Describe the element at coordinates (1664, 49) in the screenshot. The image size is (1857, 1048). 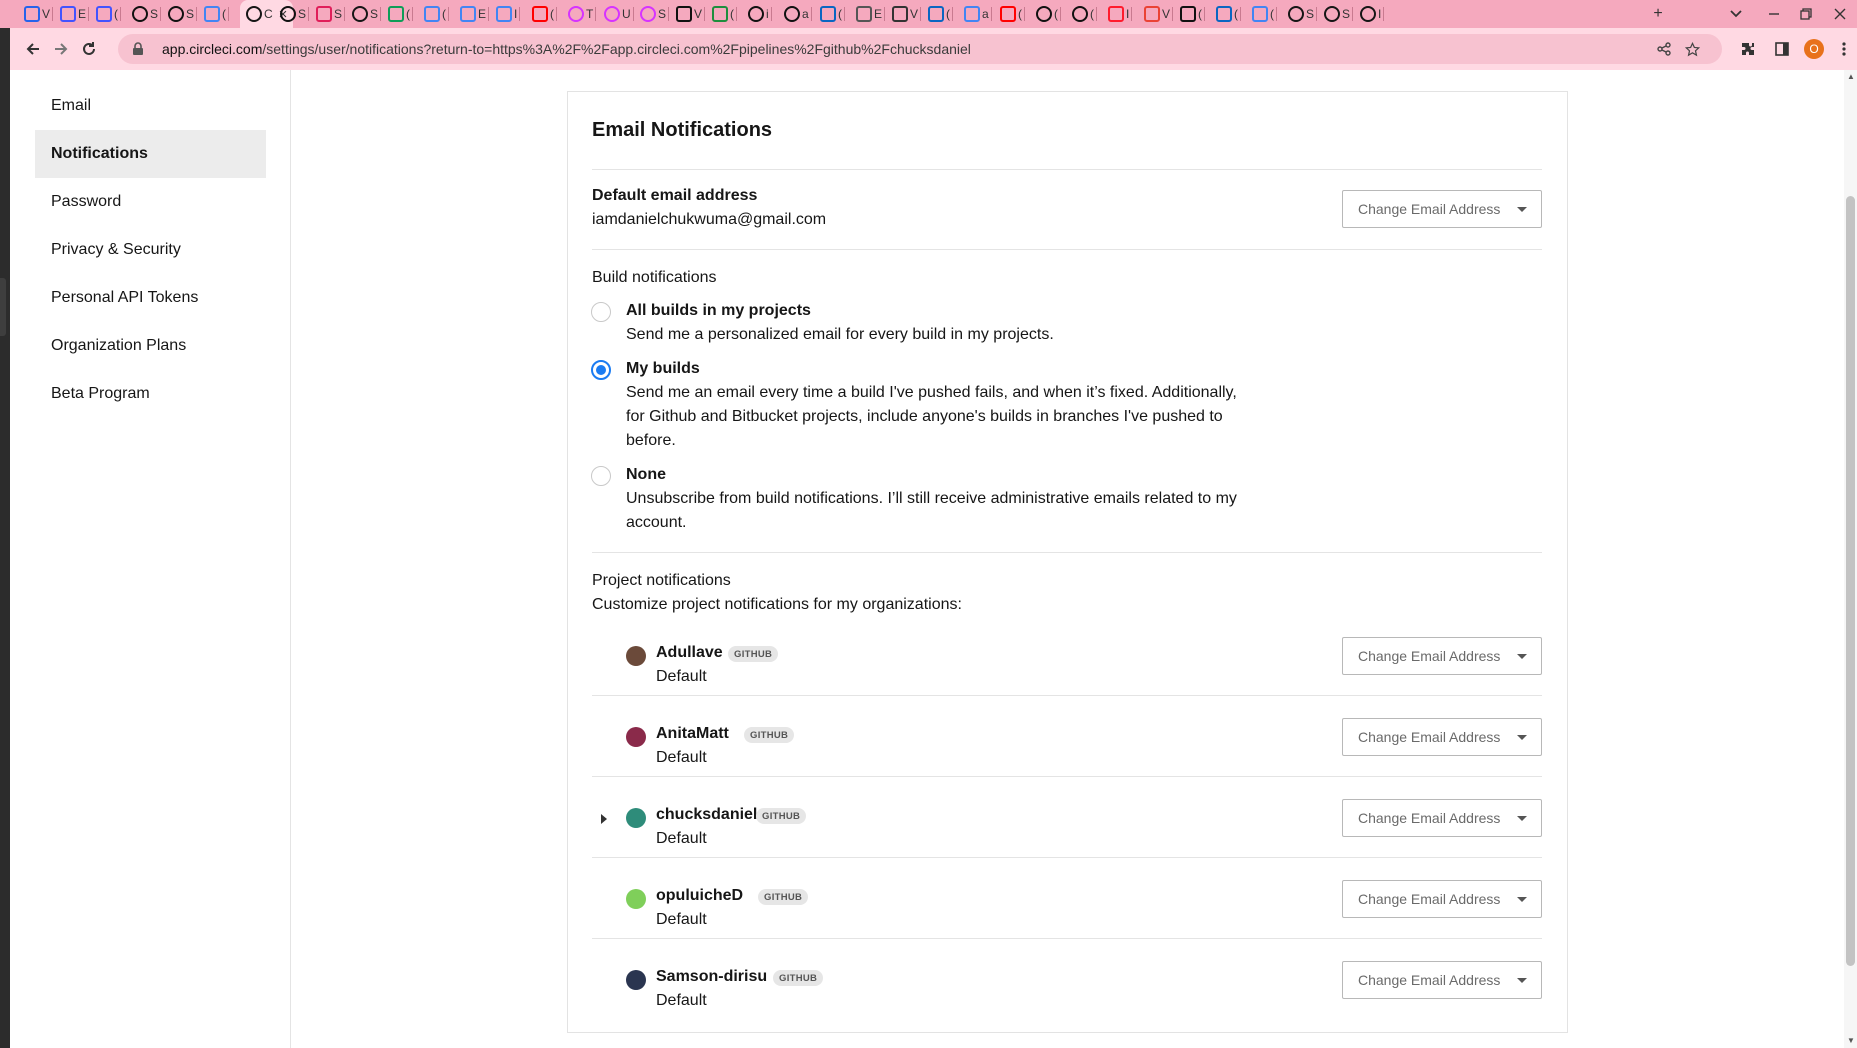
I see `share-icon` at that location.